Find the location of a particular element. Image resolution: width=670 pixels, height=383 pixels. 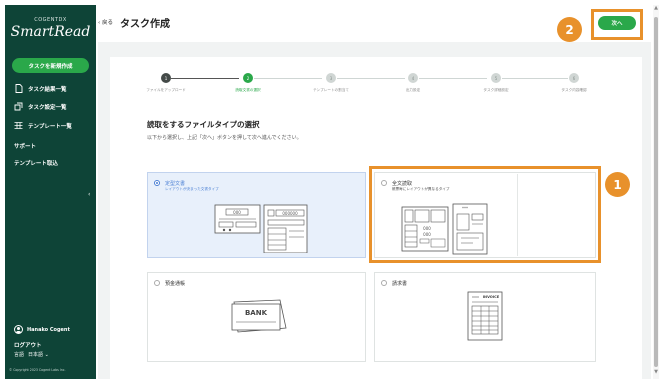

card-fixed-document: 定型文書 レイアウトが決まった文書タイプ 000 000000 is located at coordinates (256, 215).